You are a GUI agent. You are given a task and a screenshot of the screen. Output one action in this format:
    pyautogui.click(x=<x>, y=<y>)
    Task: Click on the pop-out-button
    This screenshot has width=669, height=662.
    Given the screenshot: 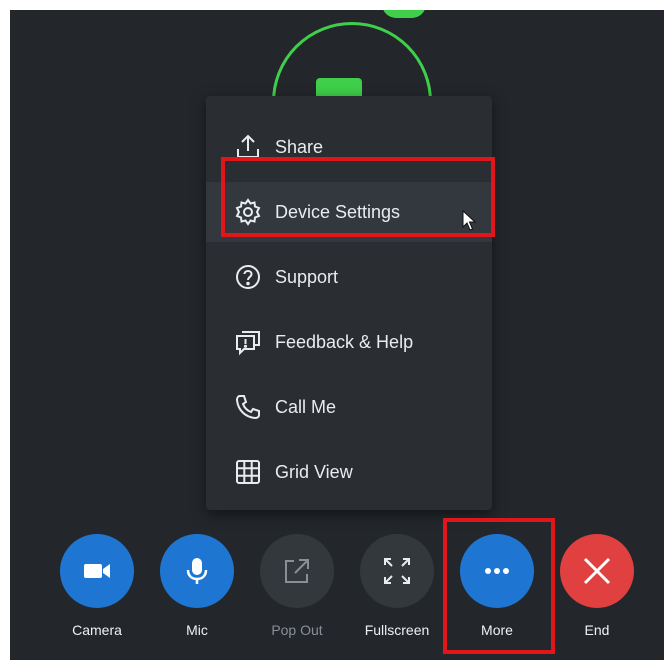 What is the action you would take?
    pyautogui.click(x=297, y=571)
    